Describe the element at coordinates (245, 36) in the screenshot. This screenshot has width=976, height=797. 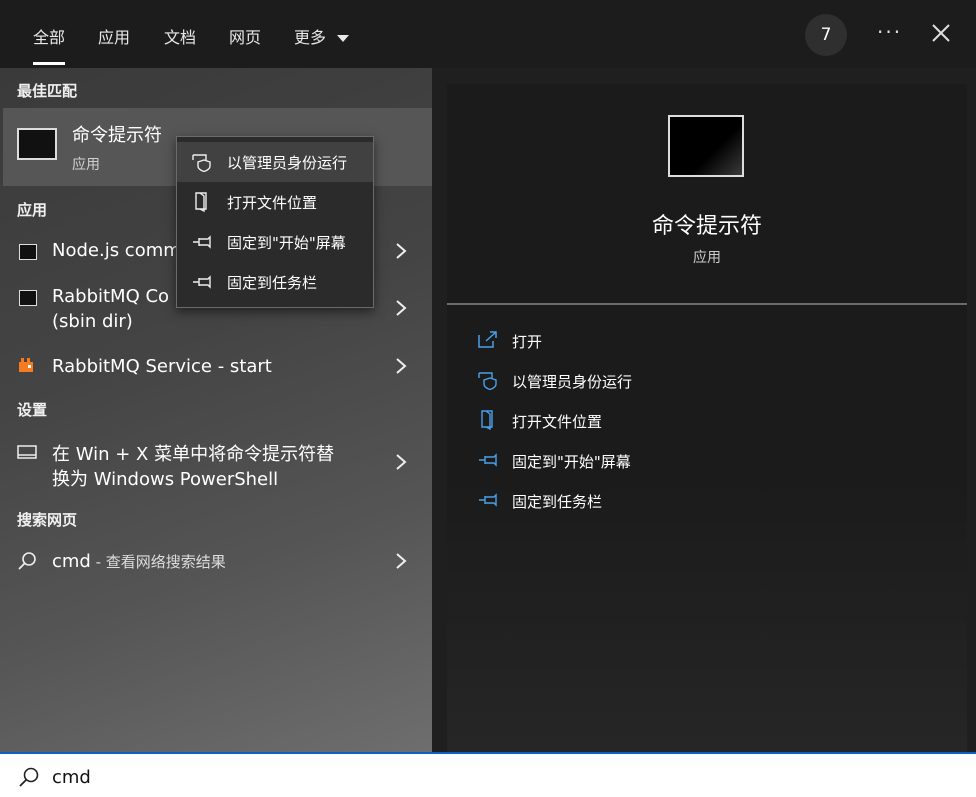
I see `tab-web: 网页` at that location.